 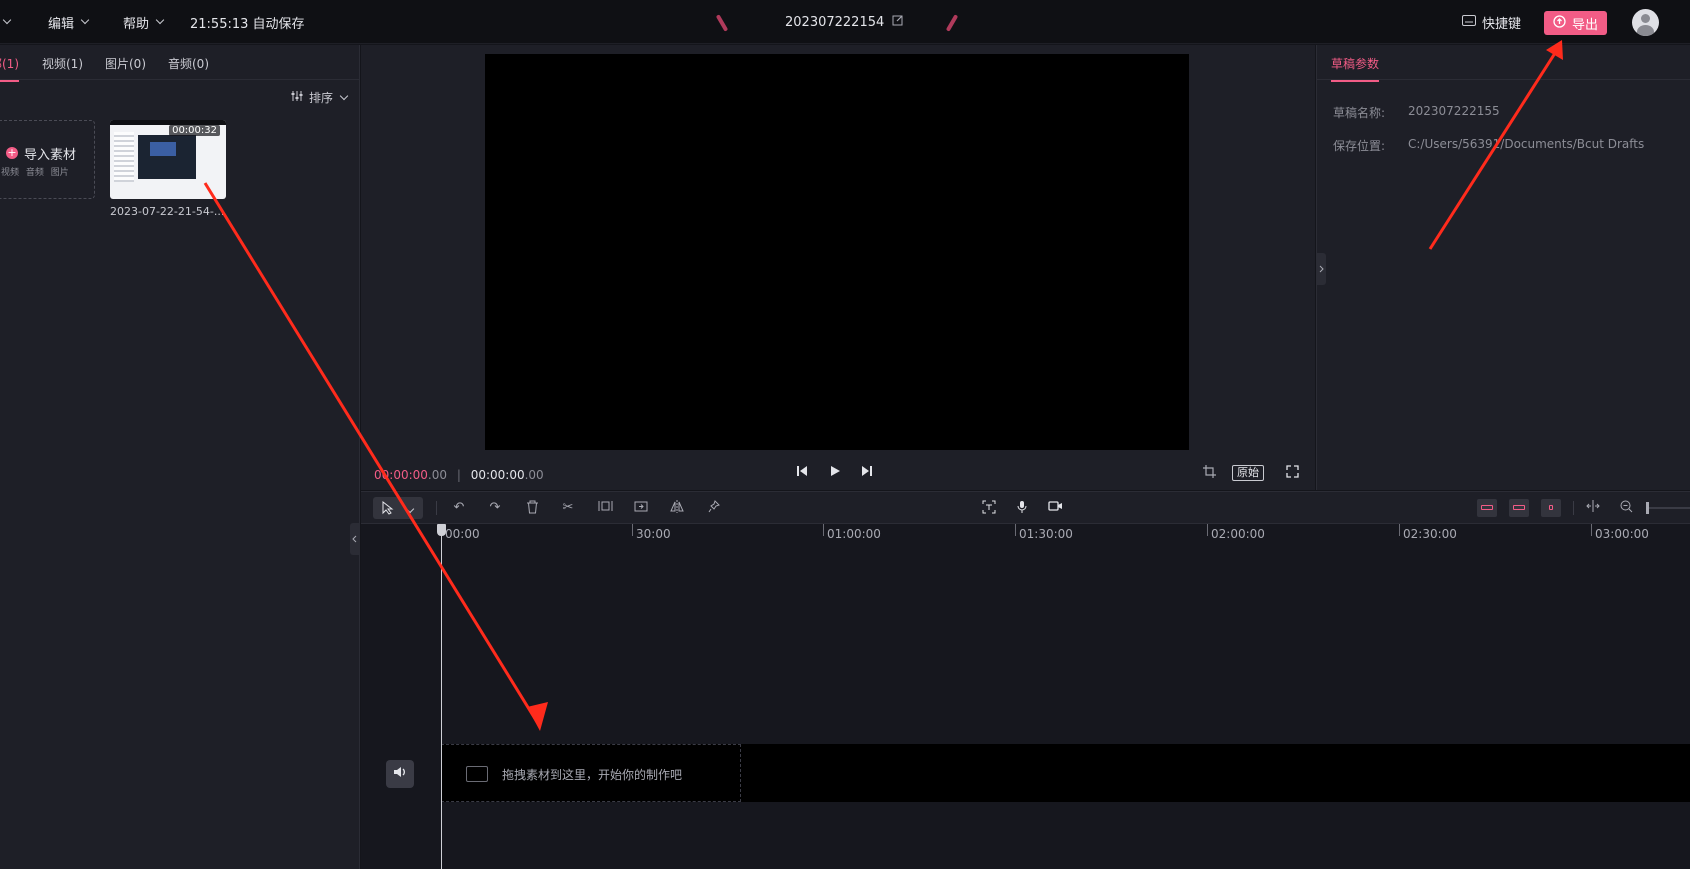 I want to click on skip-forward-icon, so click(x=867, y=473).